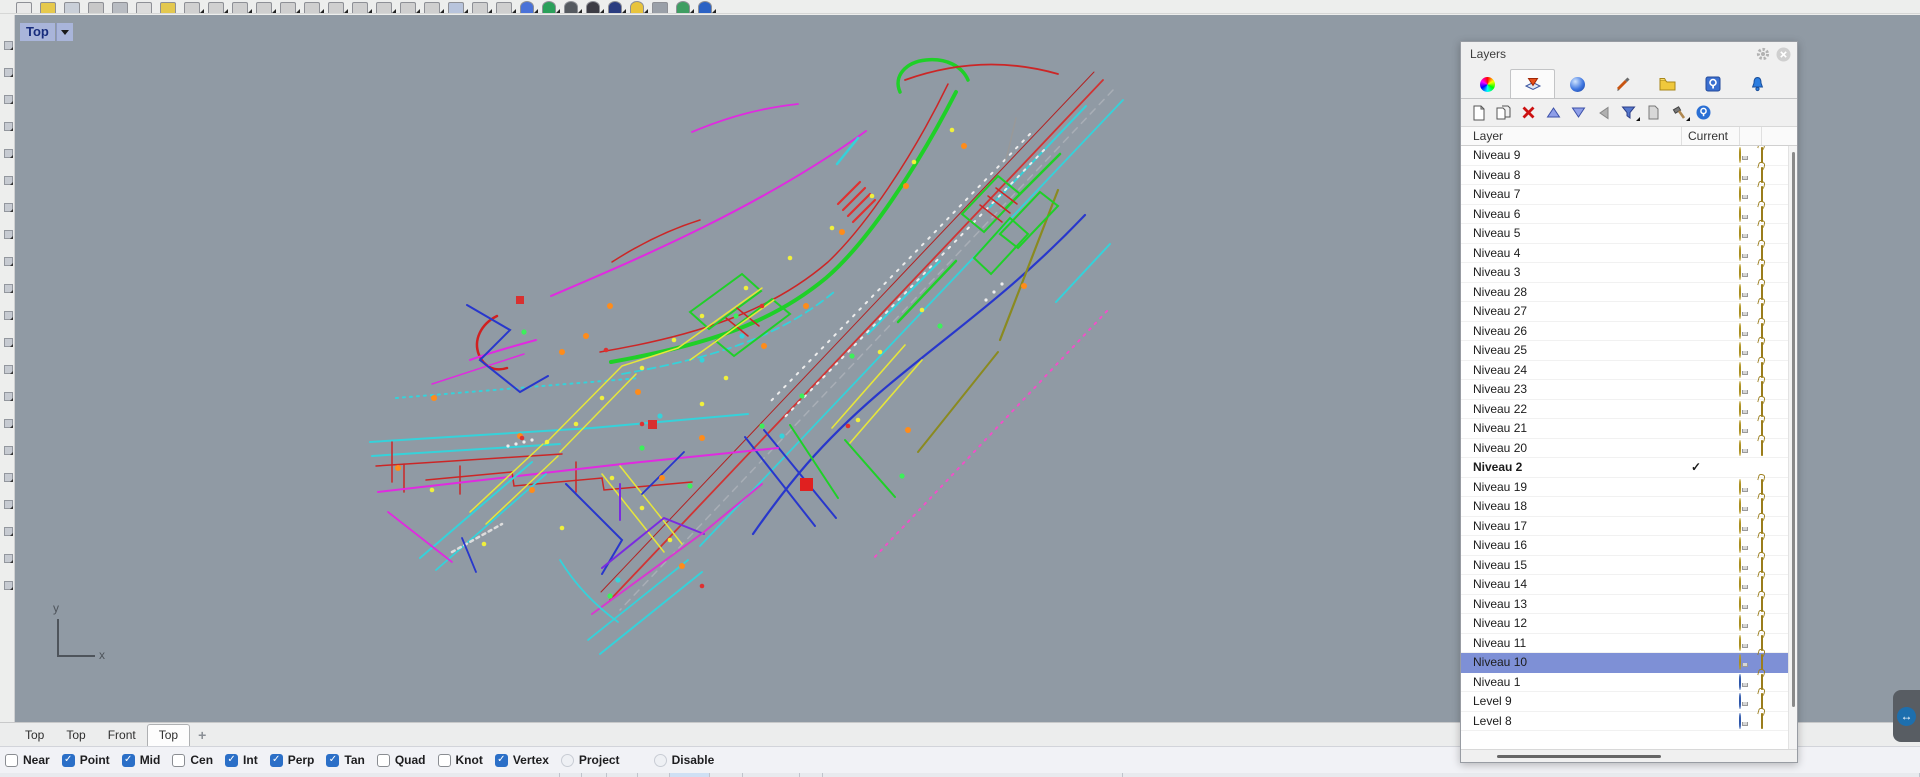  What do you see at coordinates (1653, 113) in the screenshot?
I see `match-layer-icon` at bounding box center [1653, 113].